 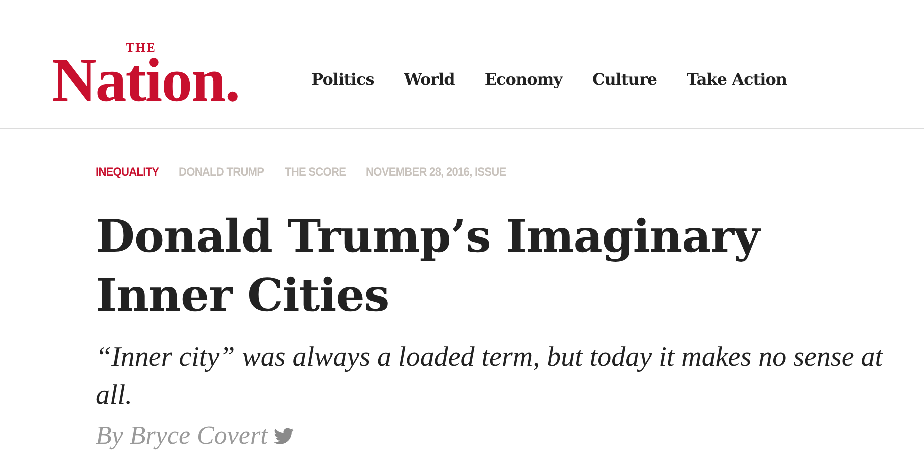 What do you see at coordinates (625, 79) in the screenshot?
I see `nav-link: Culture` at bounding box center [625, 79].